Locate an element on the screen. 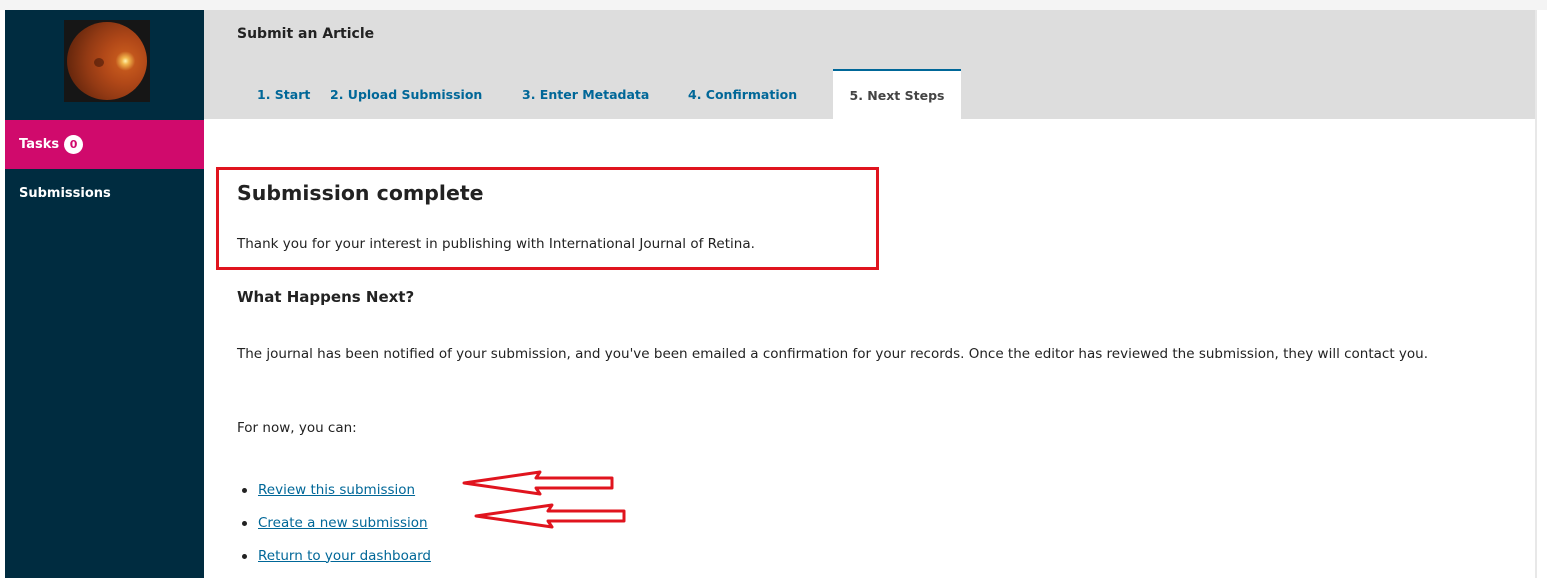 The width and height of the screenshot is (1547, 578). top-strip is located at coordinates (773, 5).